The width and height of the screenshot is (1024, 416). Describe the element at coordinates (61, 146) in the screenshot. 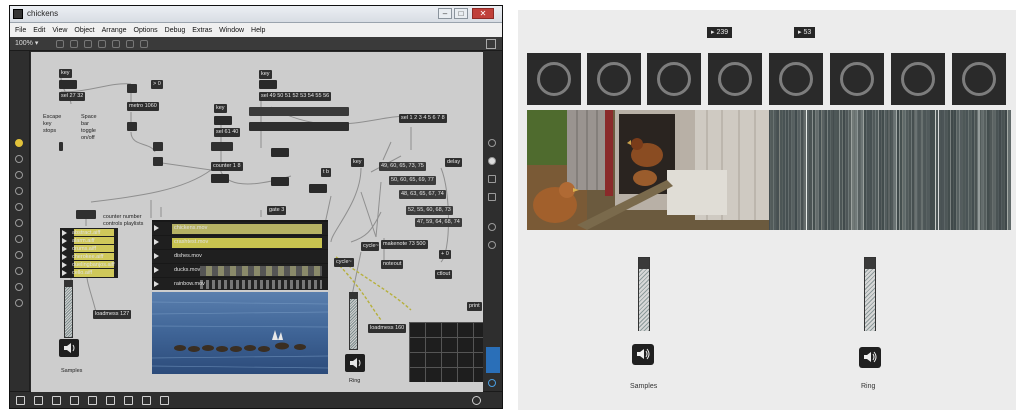

I see `message-box` at that location.